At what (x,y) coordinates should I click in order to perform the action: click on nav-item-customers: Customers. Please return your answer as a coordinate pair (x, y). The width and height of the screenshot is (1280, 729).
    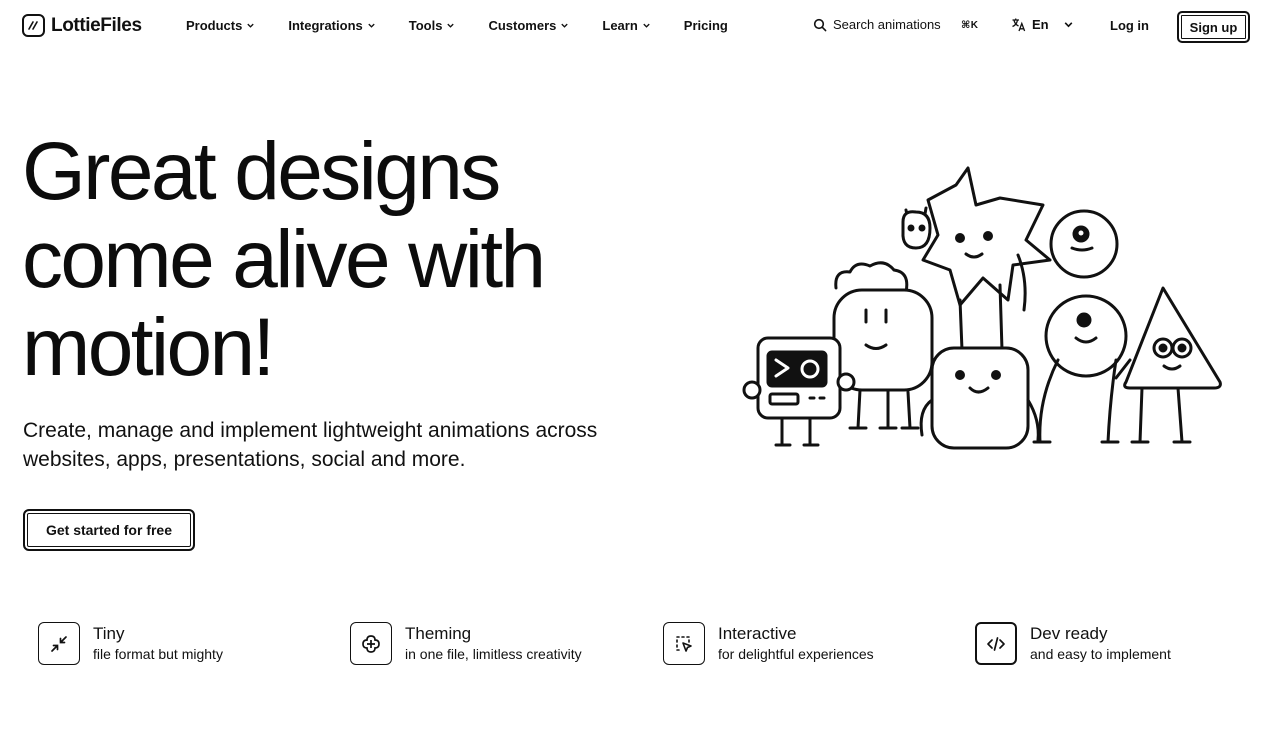
    Looking at the image, I should click on (528, 25).